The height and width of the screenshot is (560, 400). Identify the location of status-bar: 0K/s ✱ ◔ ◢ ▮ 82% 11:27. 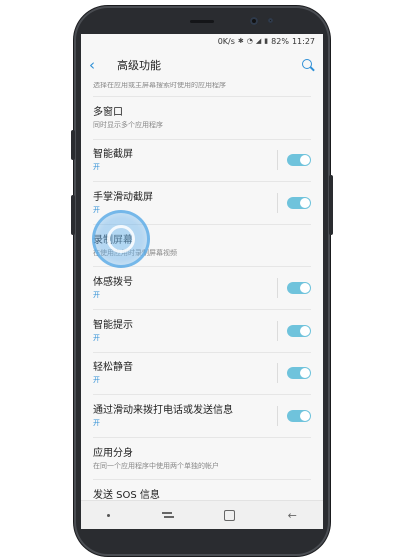
(202, 41).